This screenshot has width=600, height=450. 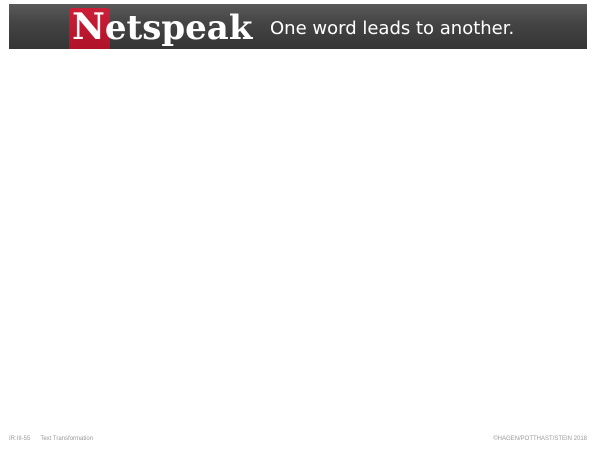 I want to click on section-title: Text Transformation, so click(x=67, y=439).